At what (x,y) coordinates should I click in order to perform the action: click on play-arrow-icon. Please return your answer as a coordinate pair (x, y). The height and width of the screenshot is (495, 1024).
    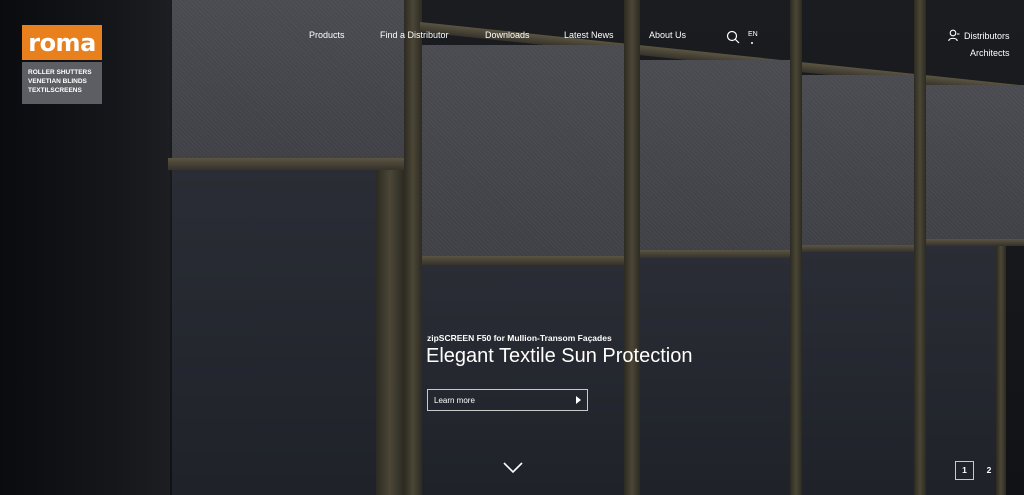
    Looking at the image, I should click on (578, 400).